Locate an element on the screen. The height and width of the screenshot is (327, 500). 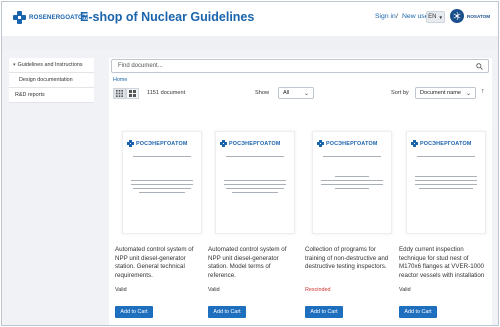
language-selector: EN ▼ is located at coordinates (435, 17).